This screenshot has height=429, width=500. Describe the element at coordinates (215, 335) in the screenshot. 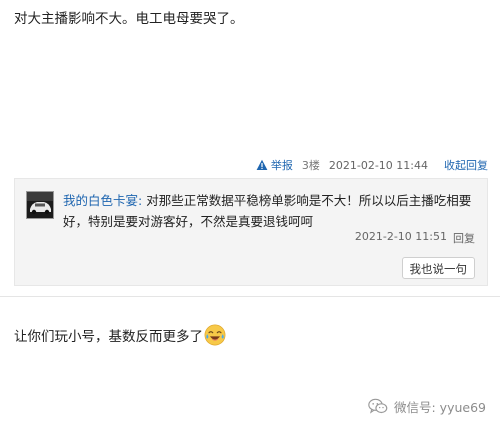

I see `laugh-cry-emoji-icon` at that location.